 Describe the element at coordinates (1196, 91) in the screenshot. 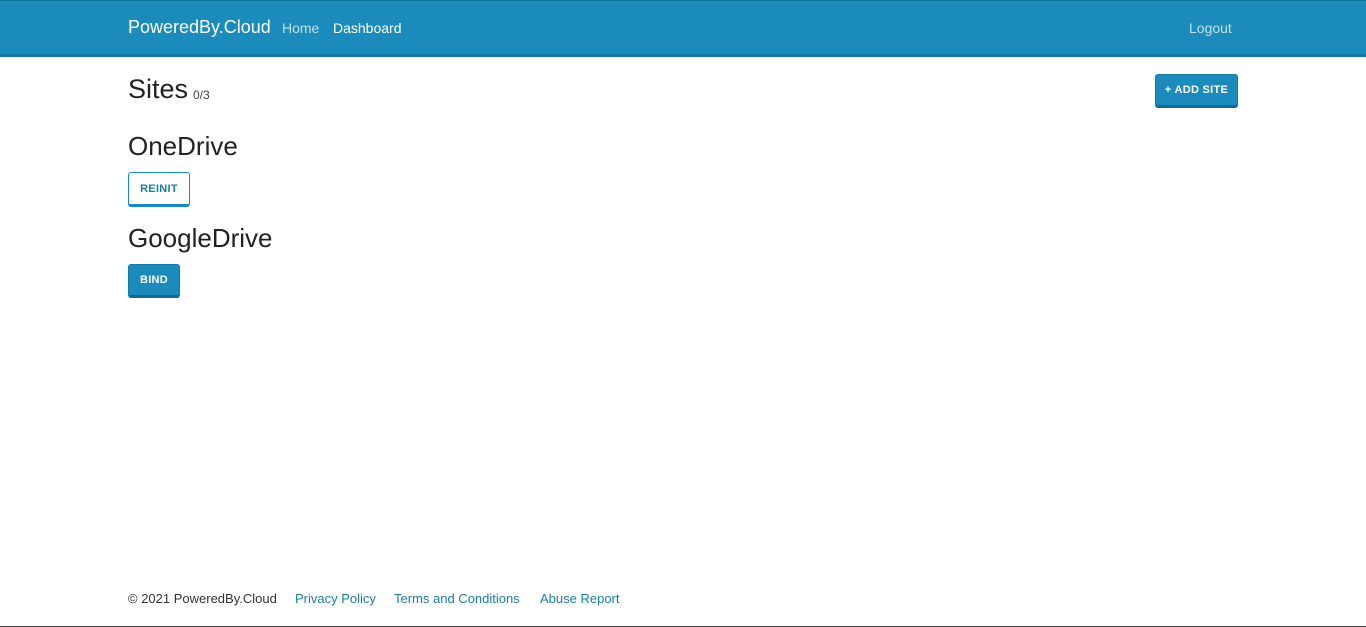

I see `add-site-button: + ADD SITE` at that location.